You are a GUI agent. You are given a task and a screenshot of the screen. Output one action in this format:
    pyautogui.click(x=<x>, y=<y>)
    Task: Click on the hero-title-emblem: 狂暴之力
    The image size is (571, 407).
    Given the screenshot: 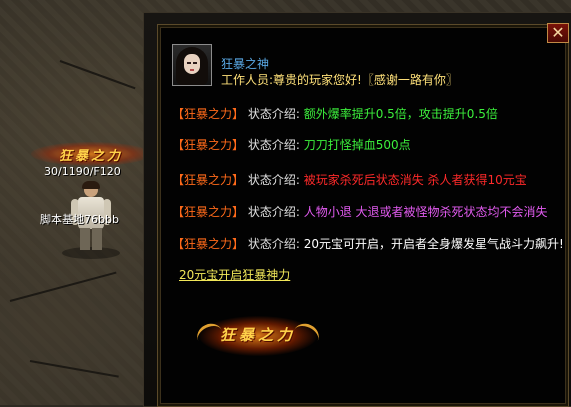 What is the action you would take?
    pyautogui.click(x=91, y=154)
    